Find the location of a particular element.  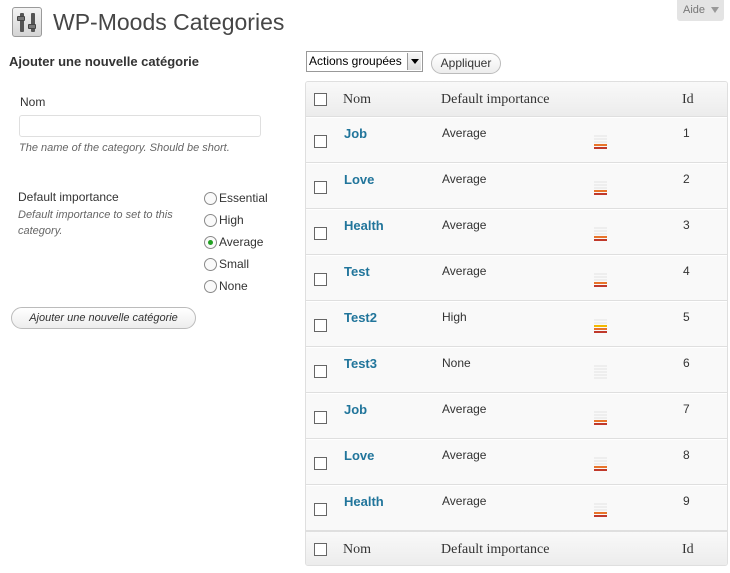

add-category-button: Ajouter une nouvelle catégorie is located at coordinates (103, 318).